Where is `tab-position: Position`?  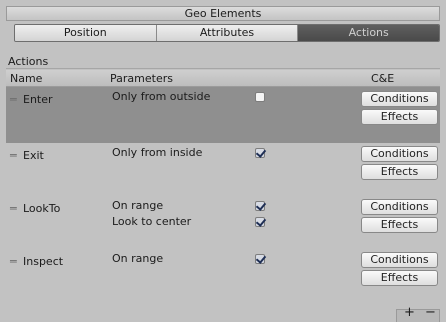 tab-position: Position is located at coordinates (86, 33).